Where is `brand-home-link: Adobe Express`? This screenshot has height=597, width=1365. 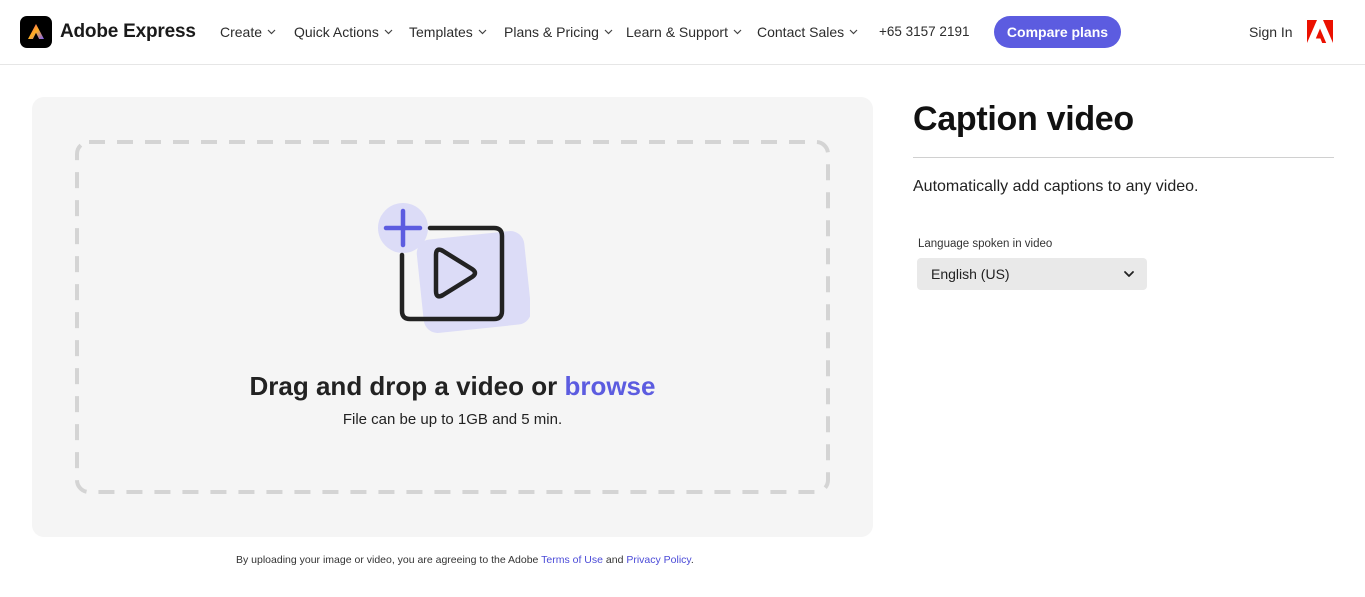 brand-home-link: Adobe Express is located at coordinates (108, 32).